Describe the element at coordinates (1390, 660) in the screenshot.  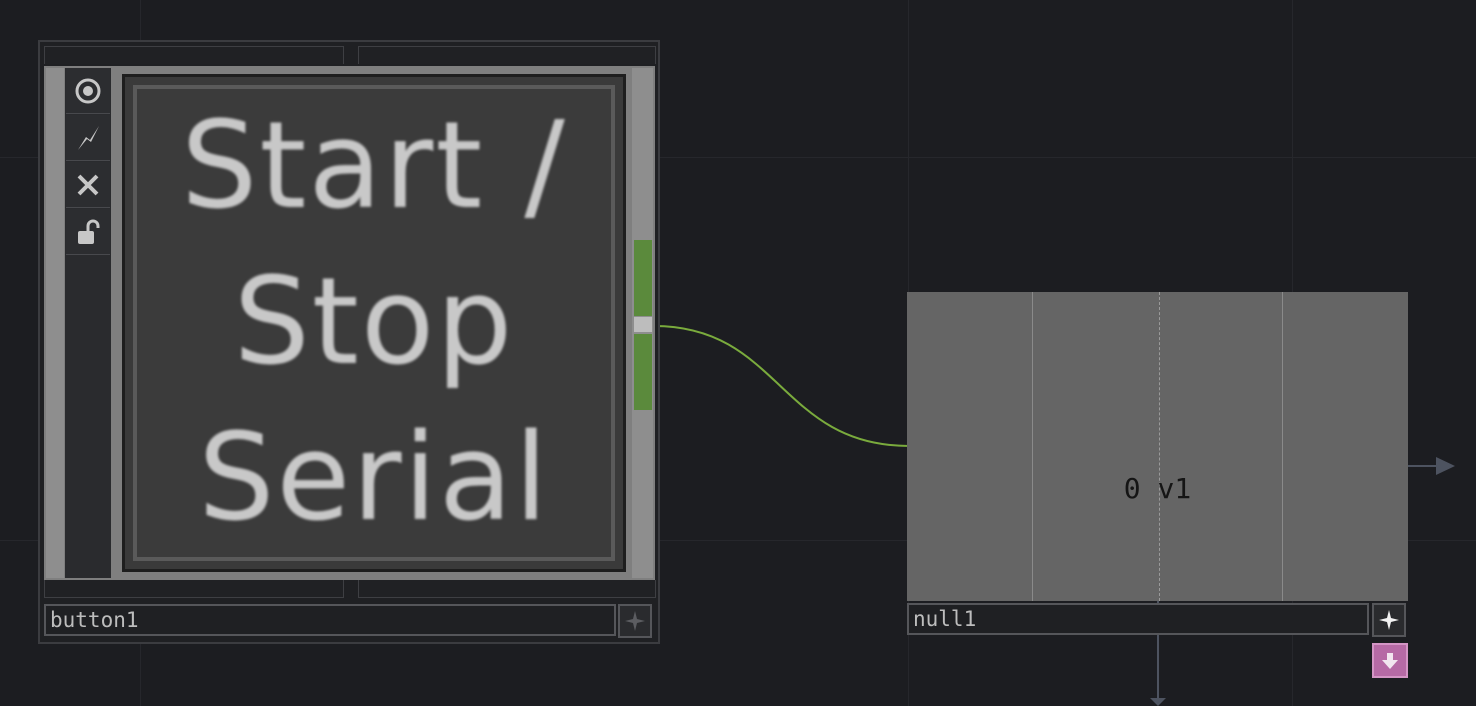
I see `display-flag-down-arrow-icon` at that location.